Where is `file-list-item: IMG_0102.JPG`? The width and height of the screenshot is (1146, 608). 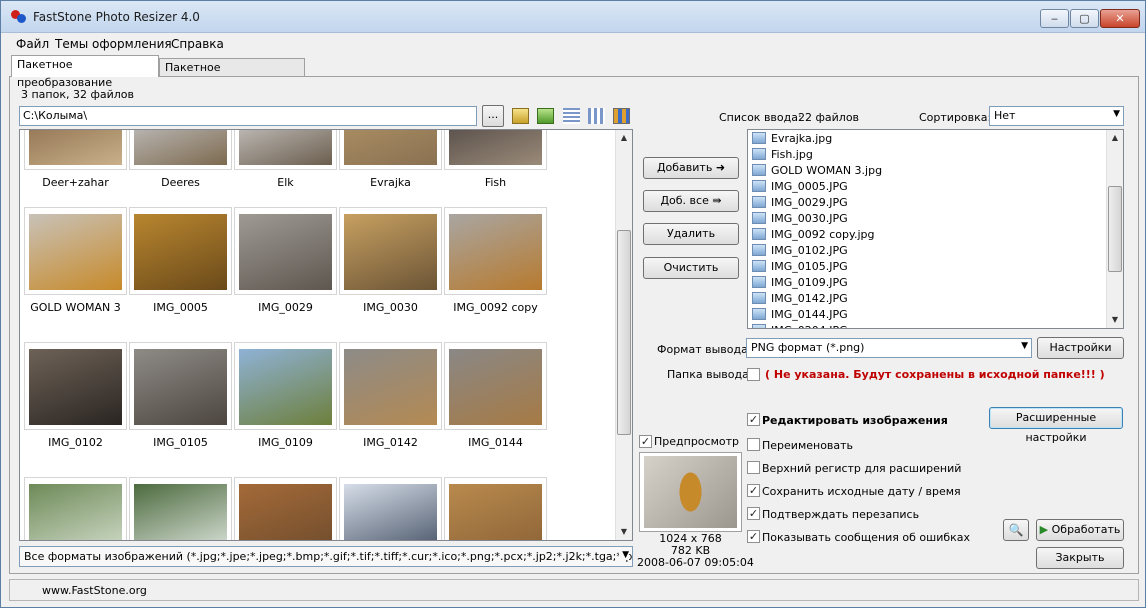 file-list-item: IMG_0102.JPG is located at coordinates (800, 251).